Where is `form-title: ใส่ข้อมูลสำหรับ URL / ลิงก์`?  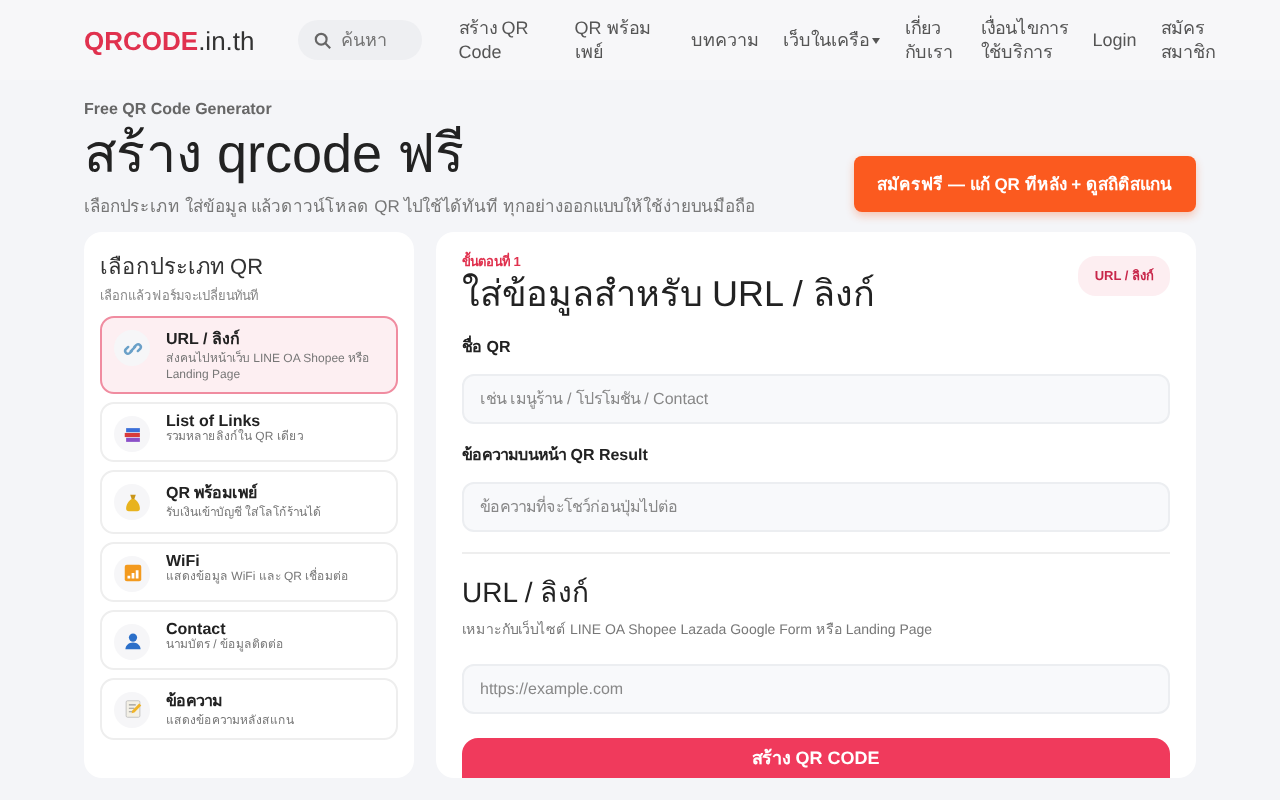 form-title: ใส่ข้อมูลสำหรับ URL / ลิงก์ is located at coordinates (668, 294).